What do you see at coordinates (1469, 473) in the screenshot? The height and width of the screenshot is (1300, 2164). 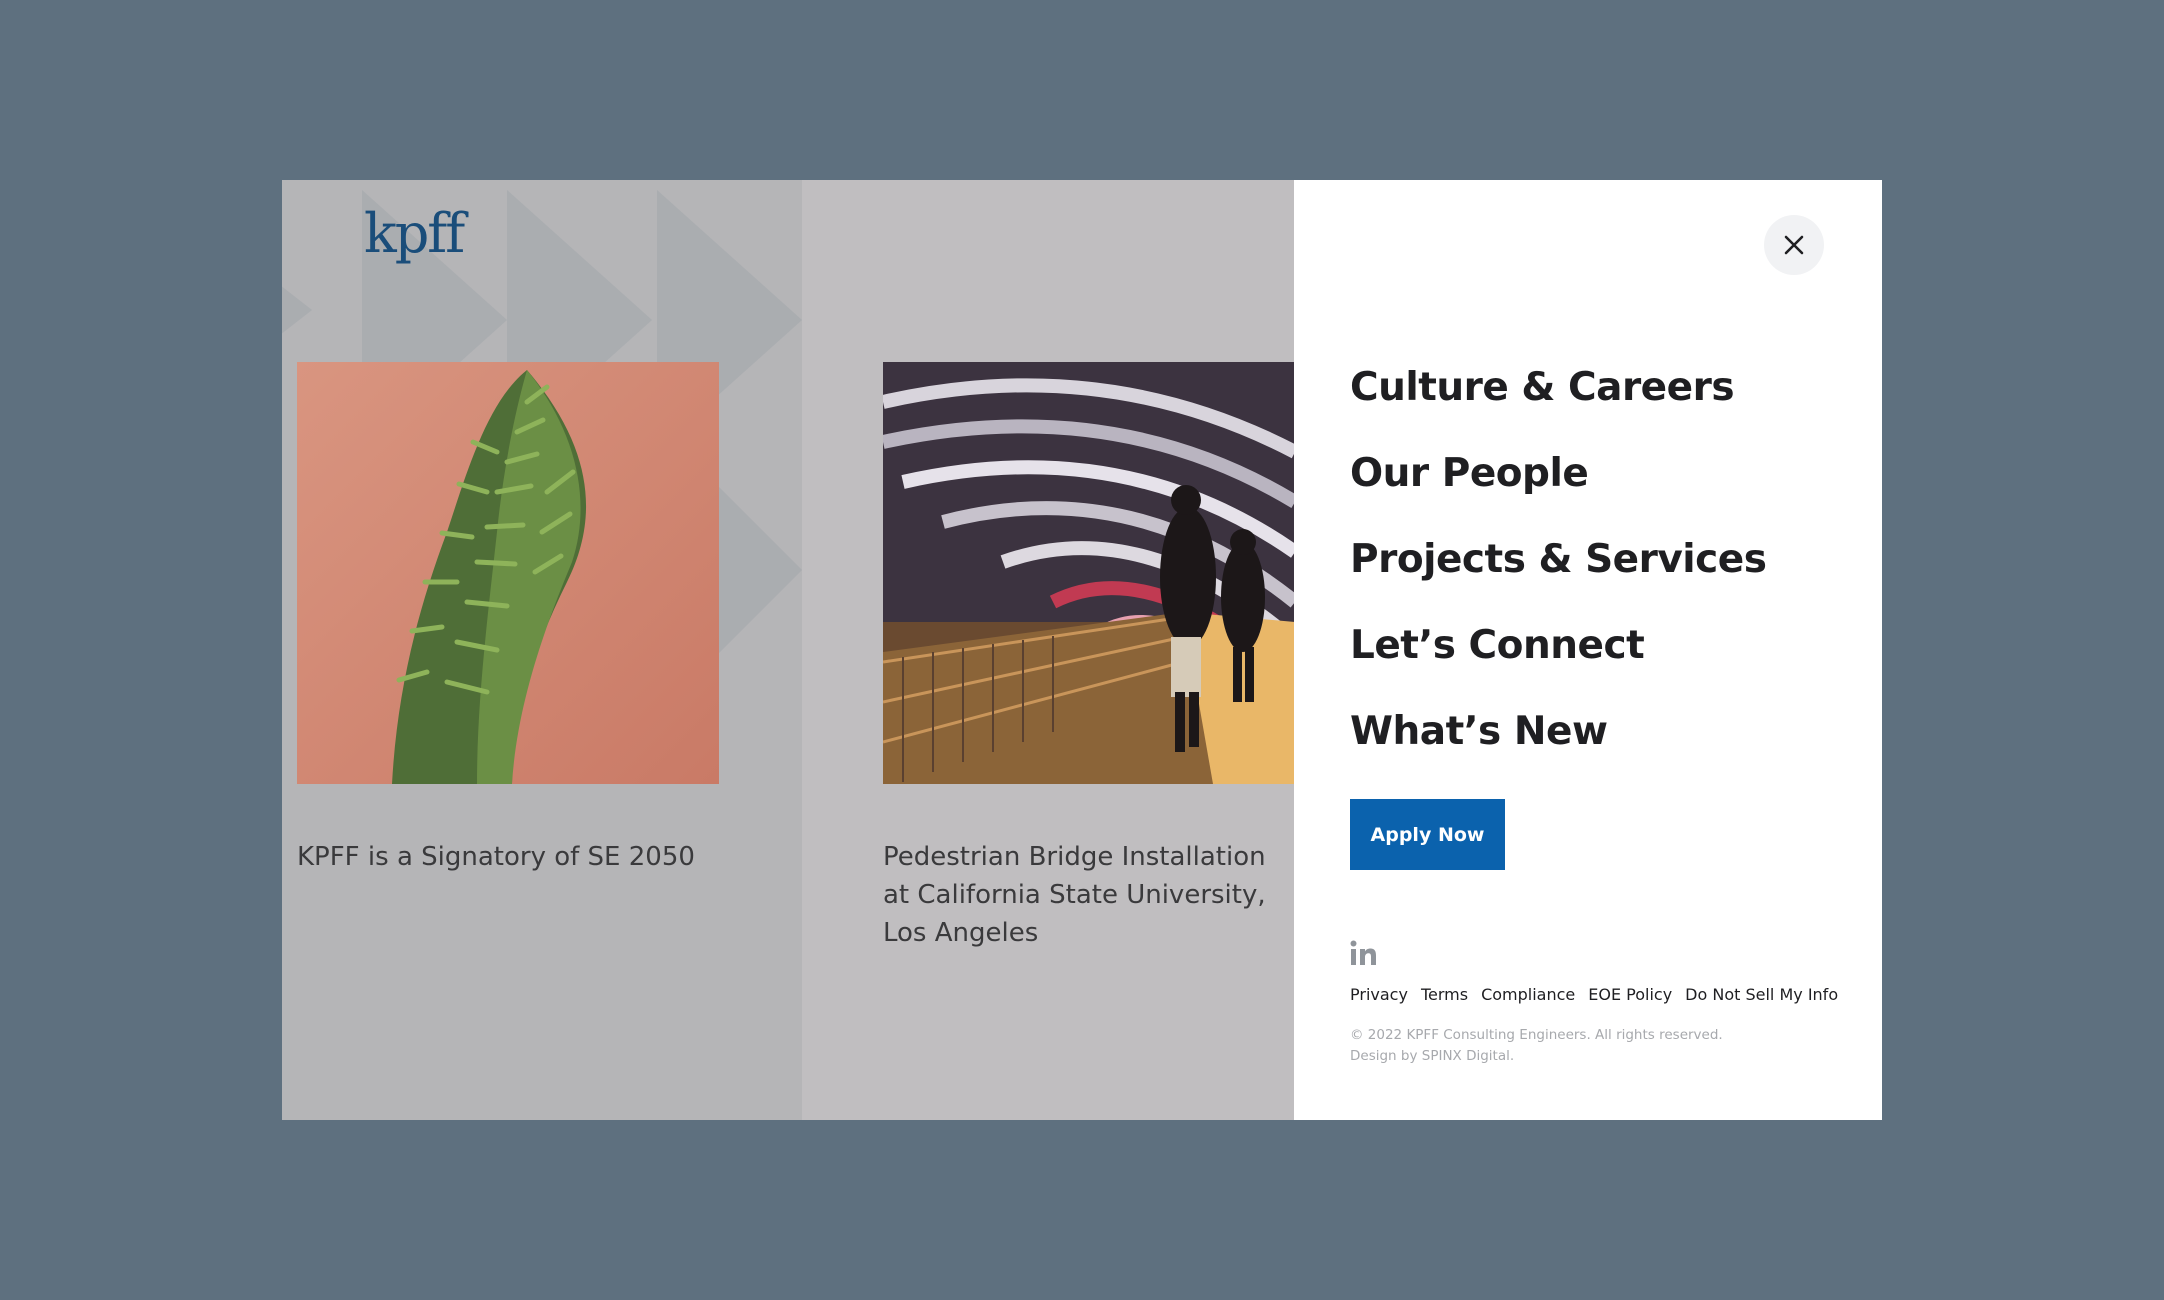 I see `nav-item-our-people: Our People` at bounding box center [1469, 473].